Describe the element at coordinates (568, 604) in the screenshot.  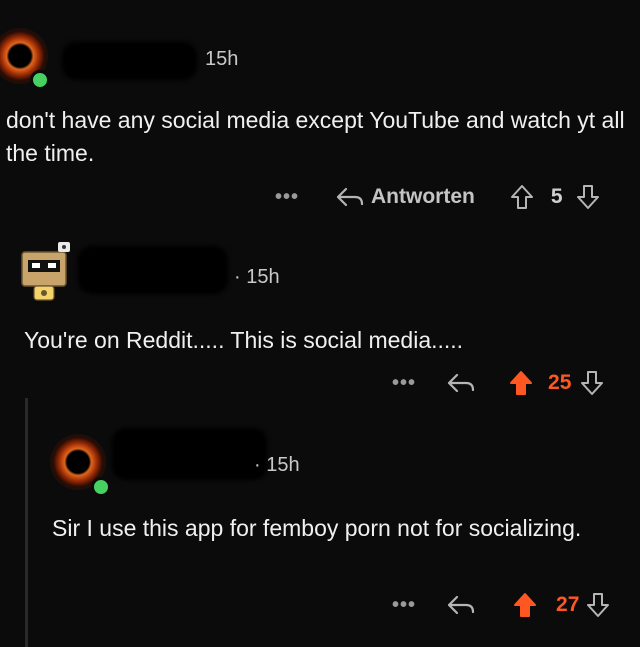
I see `vote-count: 27` at that location.